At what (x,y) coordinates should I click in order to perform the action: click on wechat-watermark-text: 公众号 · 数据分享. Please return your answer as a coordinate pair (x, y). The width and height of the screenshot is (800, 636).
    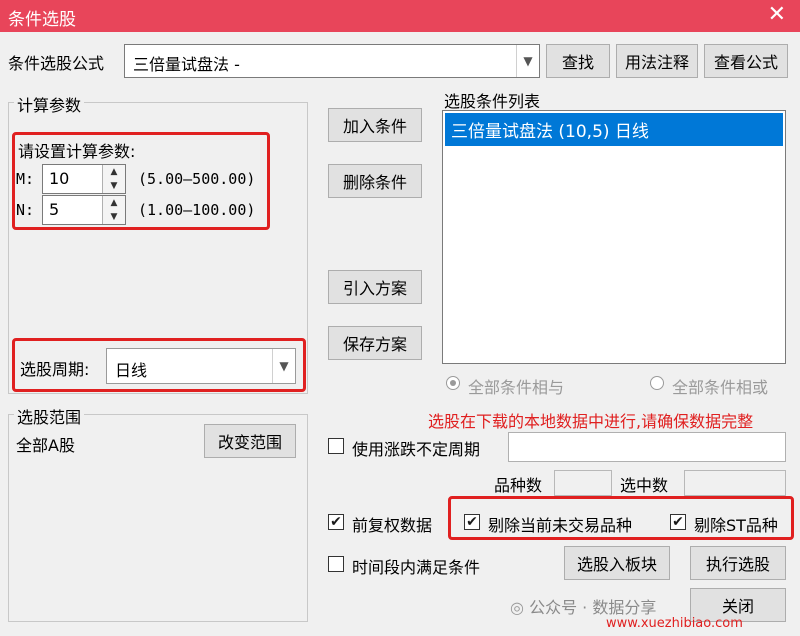
    Looking at the image, I should click on (593, 607).